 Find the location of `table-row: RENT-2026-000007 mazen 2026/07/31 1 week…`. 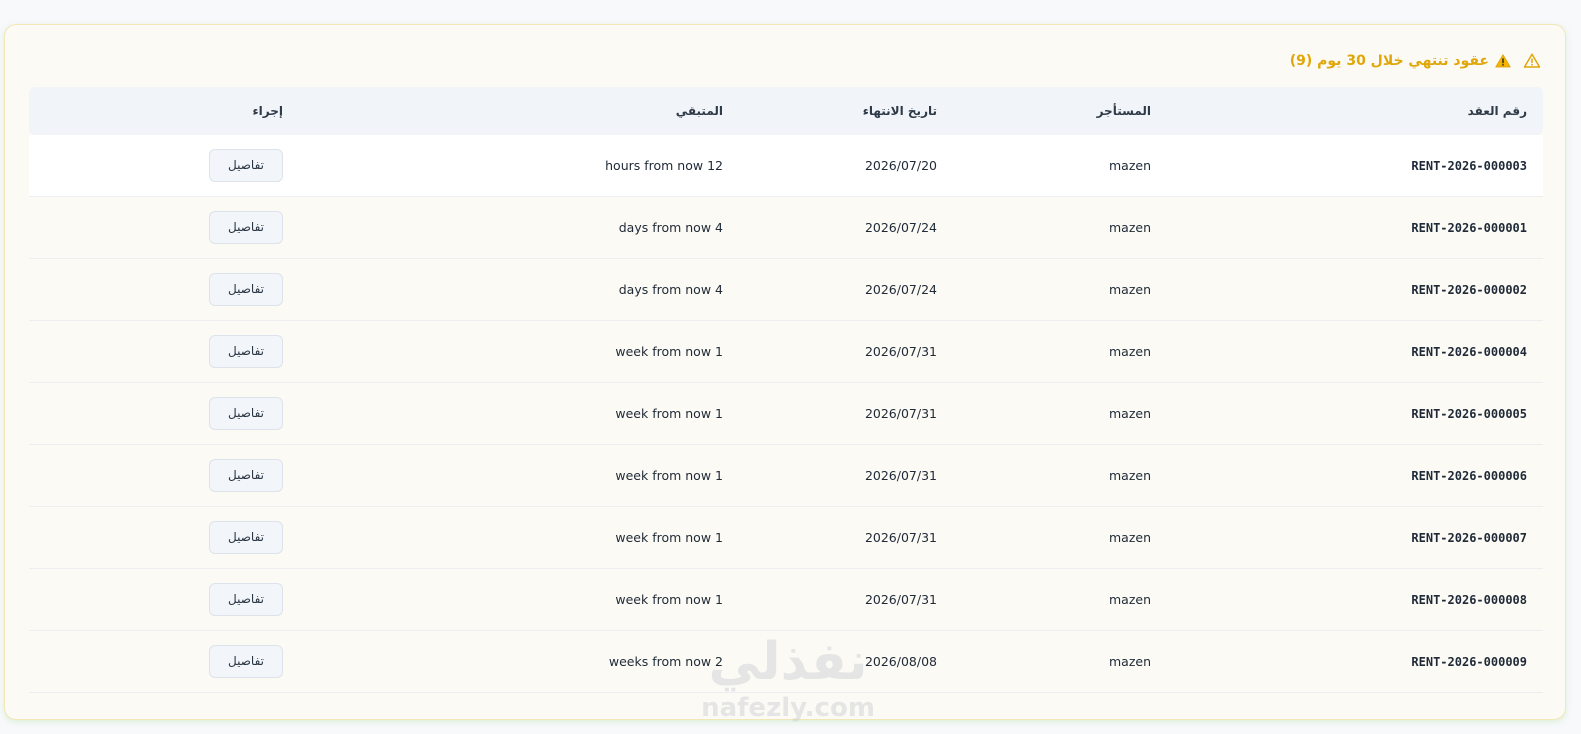

table-row: RENT-2026-000007 mazen 2026/07/31 1 week… is located at coordinates (786, 538).